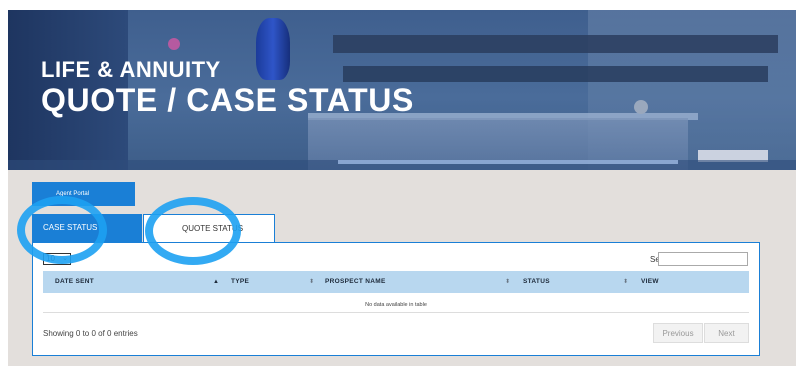 The width and height of the screenshot is (804, 366). Describe the element at coordinates (641, 107) in the screenshot. I see `hero-sculpture-image` at that location.